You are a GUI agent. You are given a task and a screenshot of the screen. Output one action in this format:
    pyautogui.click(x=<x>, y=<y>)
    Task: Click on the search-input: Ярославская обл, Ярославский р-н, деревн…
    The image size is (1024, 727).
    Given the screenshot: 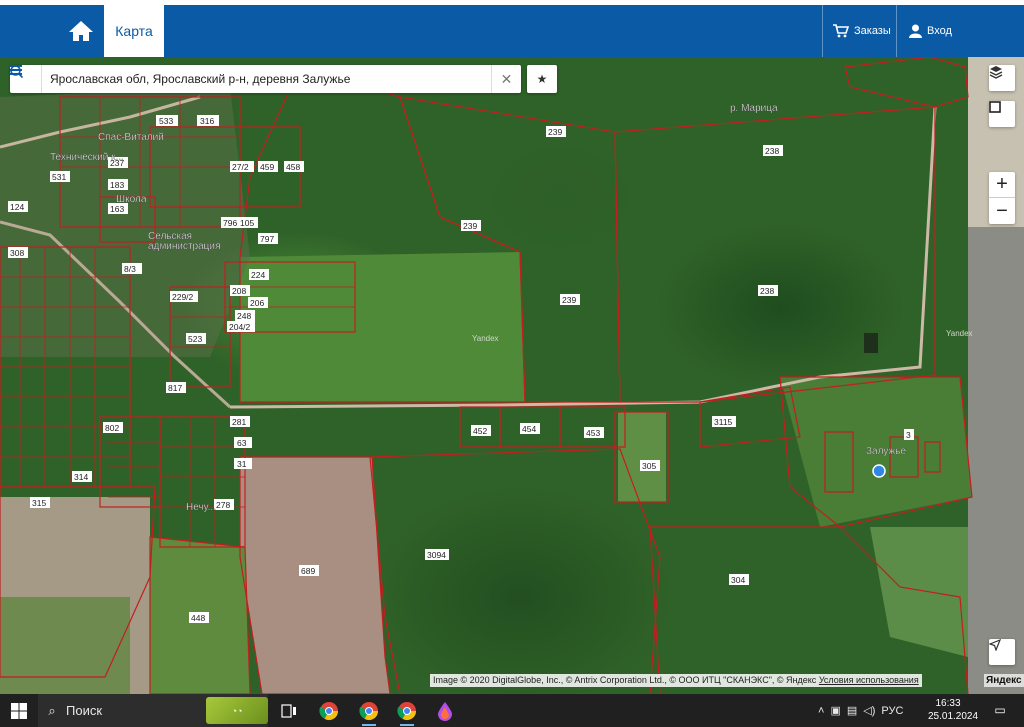 What is the action you would take?
    pyautogui.click(x=251, y=79)
    